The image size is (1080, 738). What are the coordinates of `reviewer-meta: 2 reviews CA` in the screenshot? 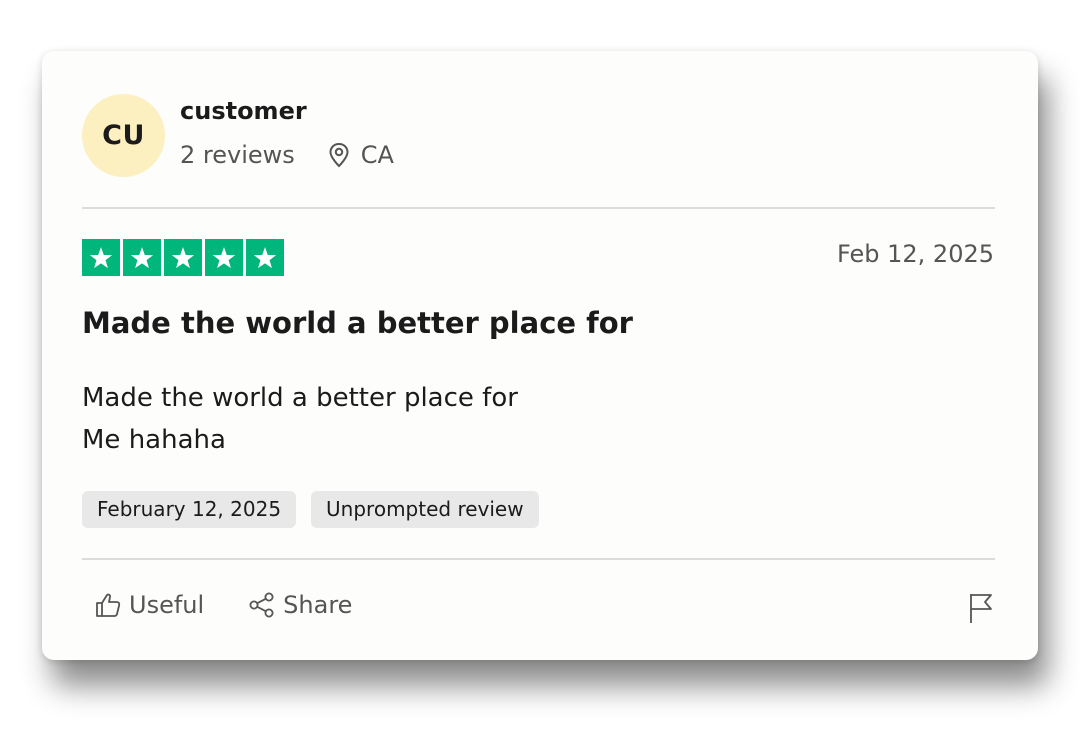 It's located at (287, 155).